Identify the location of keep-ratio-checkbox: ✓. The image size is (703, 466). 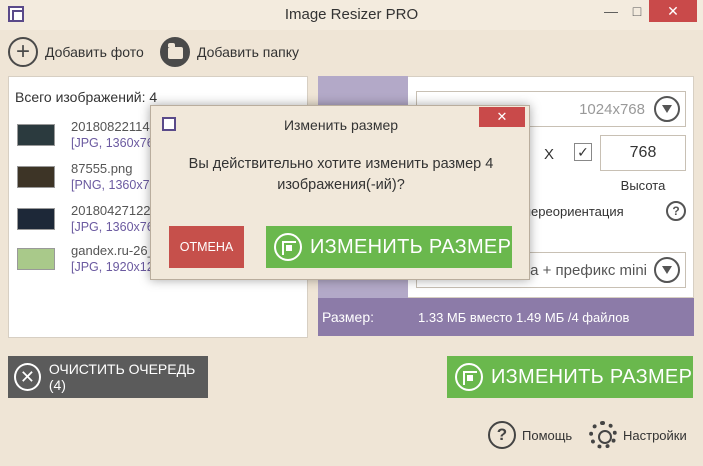
(583, 152).